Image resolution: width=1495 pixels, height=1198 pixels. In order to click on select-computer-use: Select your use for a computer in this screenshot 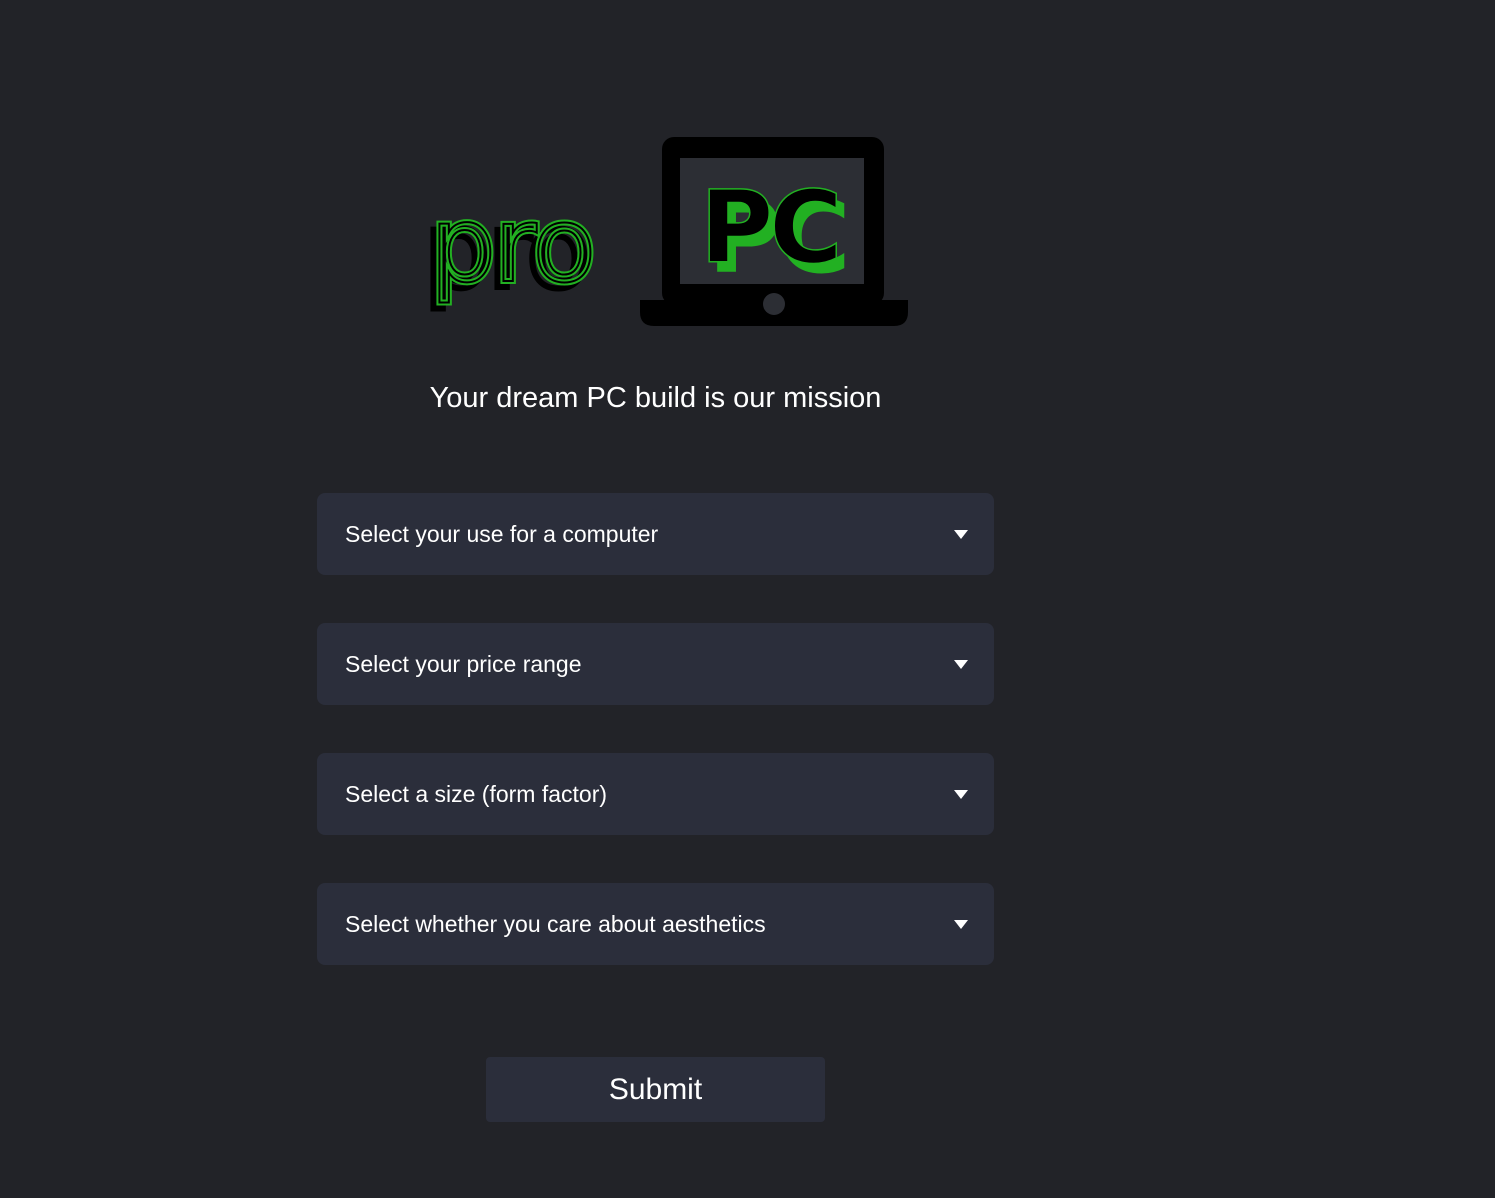, I will do `click(655, 534)`.